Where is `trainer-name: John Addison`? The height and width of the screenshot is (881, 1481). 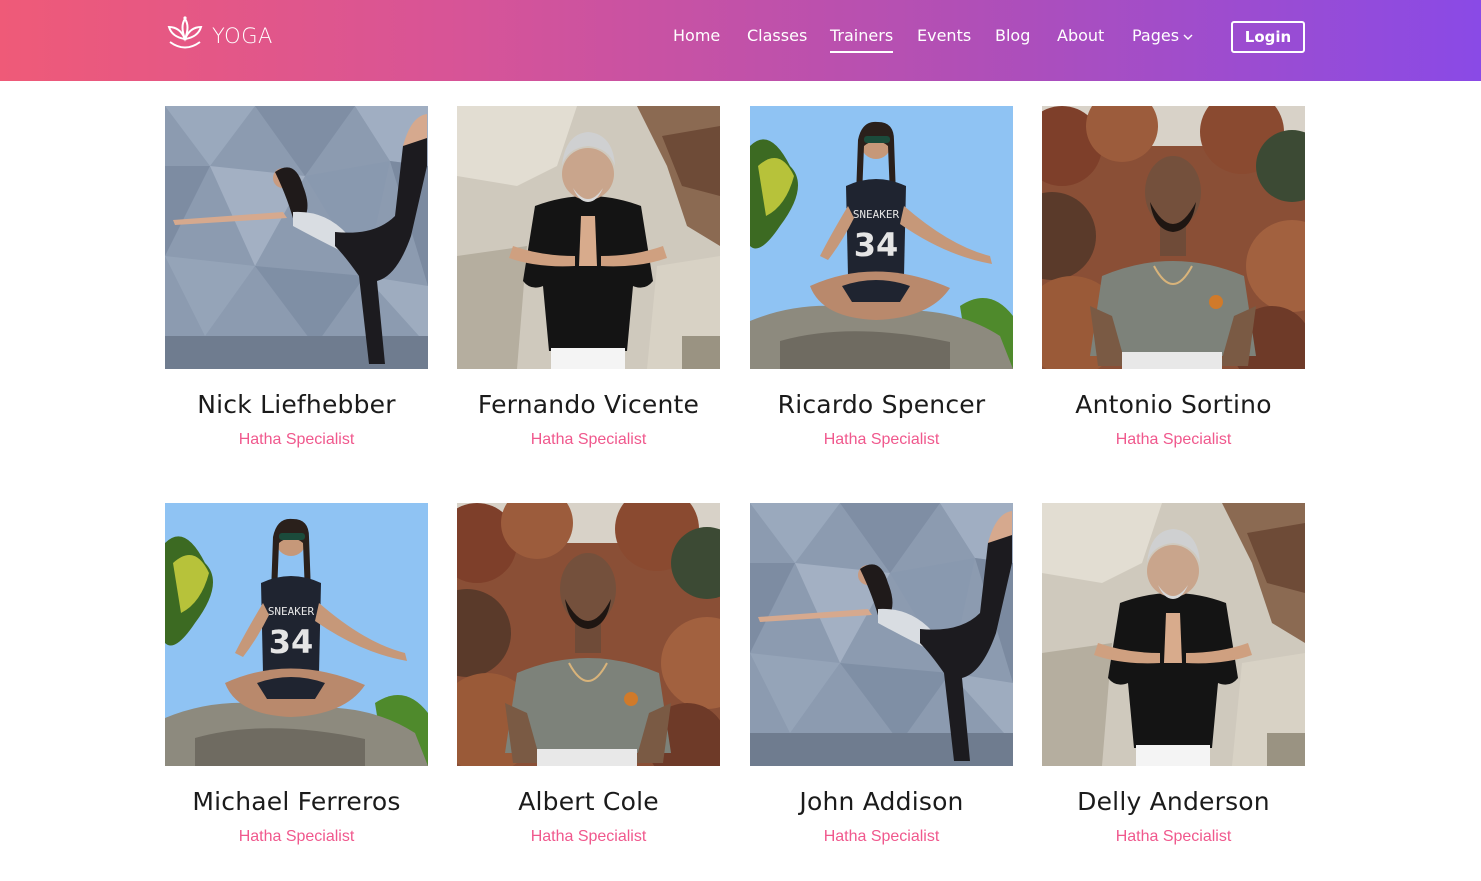
trainer-name: John Addison is located at coordinates (881, 801).